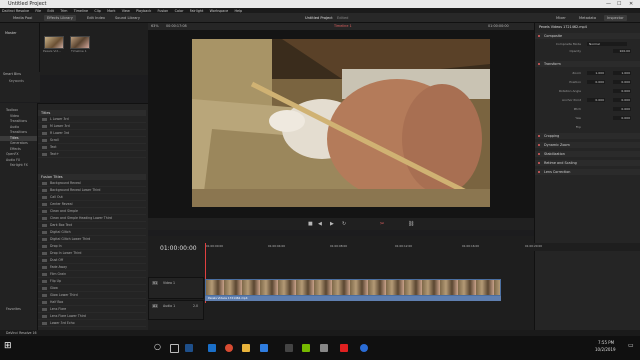 The height and width of the screenshot is (360, 640). Describe the element at coordinates (92, 239) in the screenshot. I see `fusion-title-item: Digital Glitch Lower Third` at that location.